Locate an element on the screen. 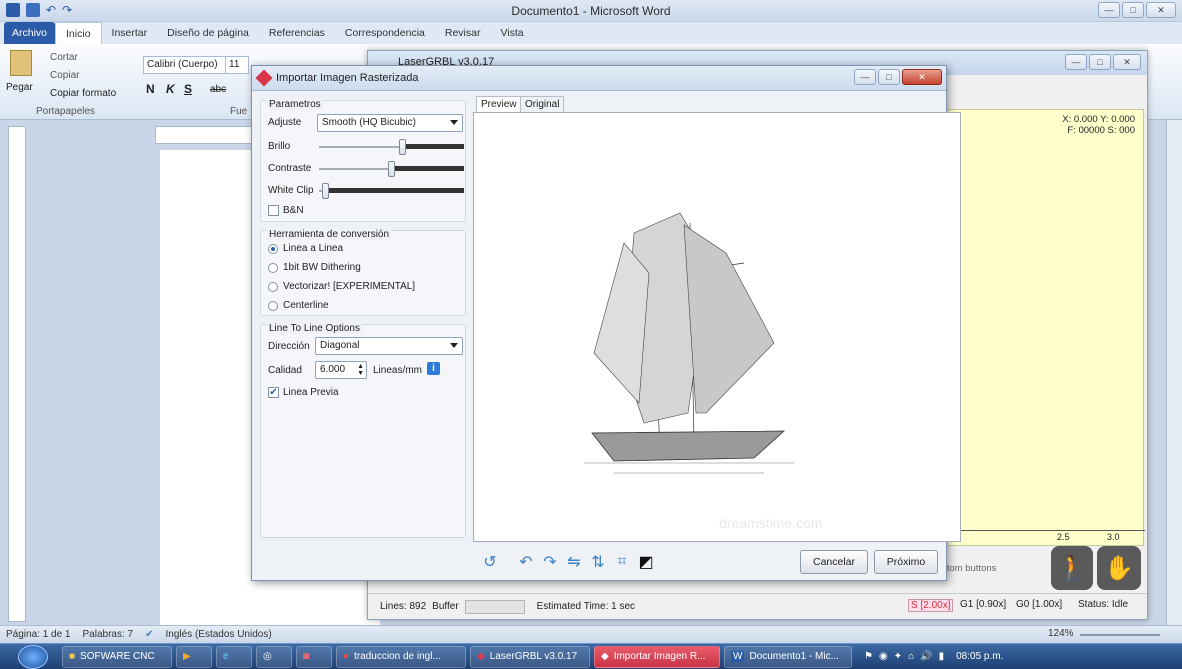 This screenshot has height=669, width=1182. vertical-scrollbar is located at coordinates (1174, 372).